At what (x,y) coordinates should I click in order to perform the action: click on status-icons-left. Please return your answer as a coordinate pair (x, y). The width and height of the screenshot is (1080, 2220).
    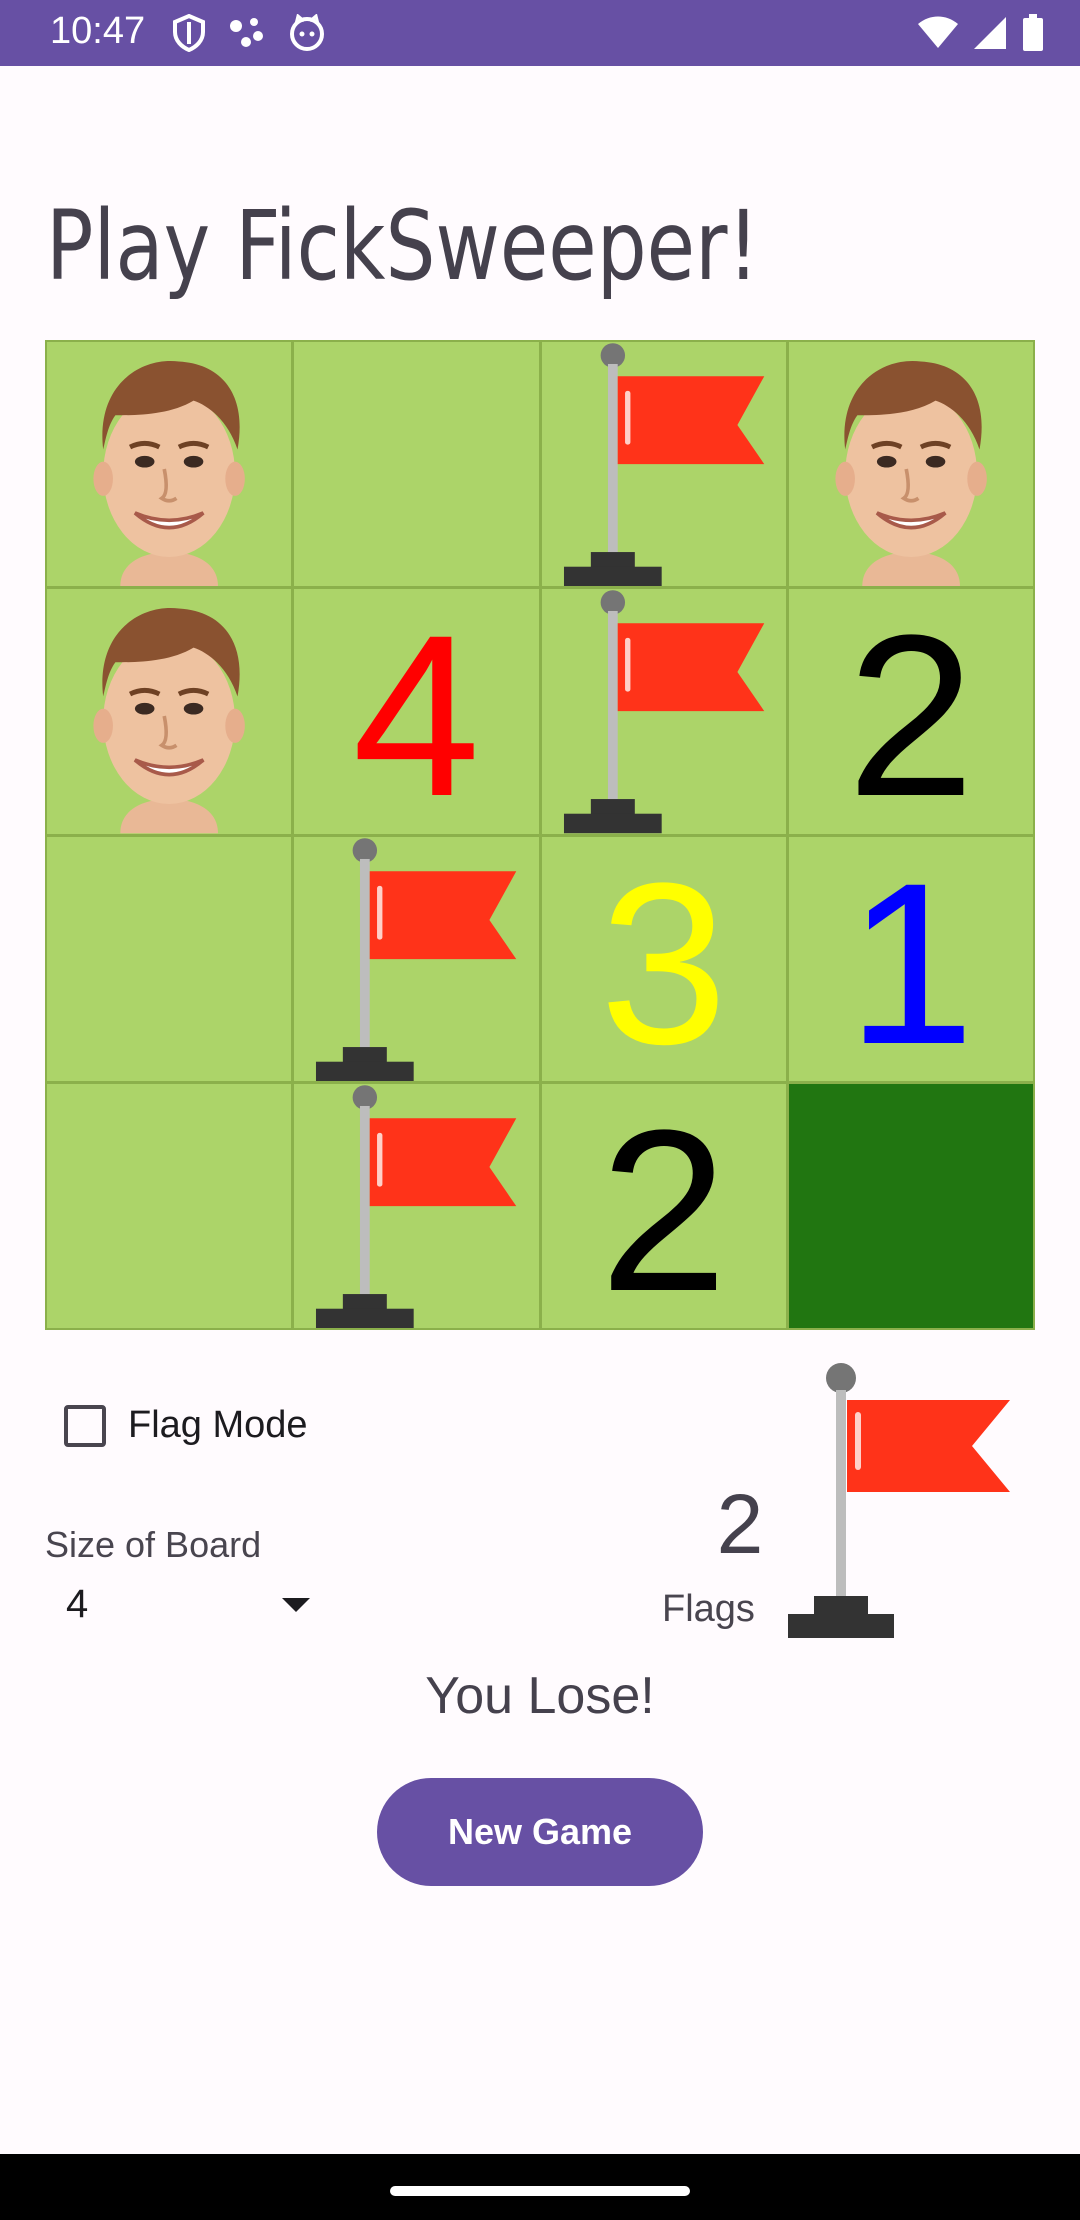
    Looking at the image, I should click on (249, 35).